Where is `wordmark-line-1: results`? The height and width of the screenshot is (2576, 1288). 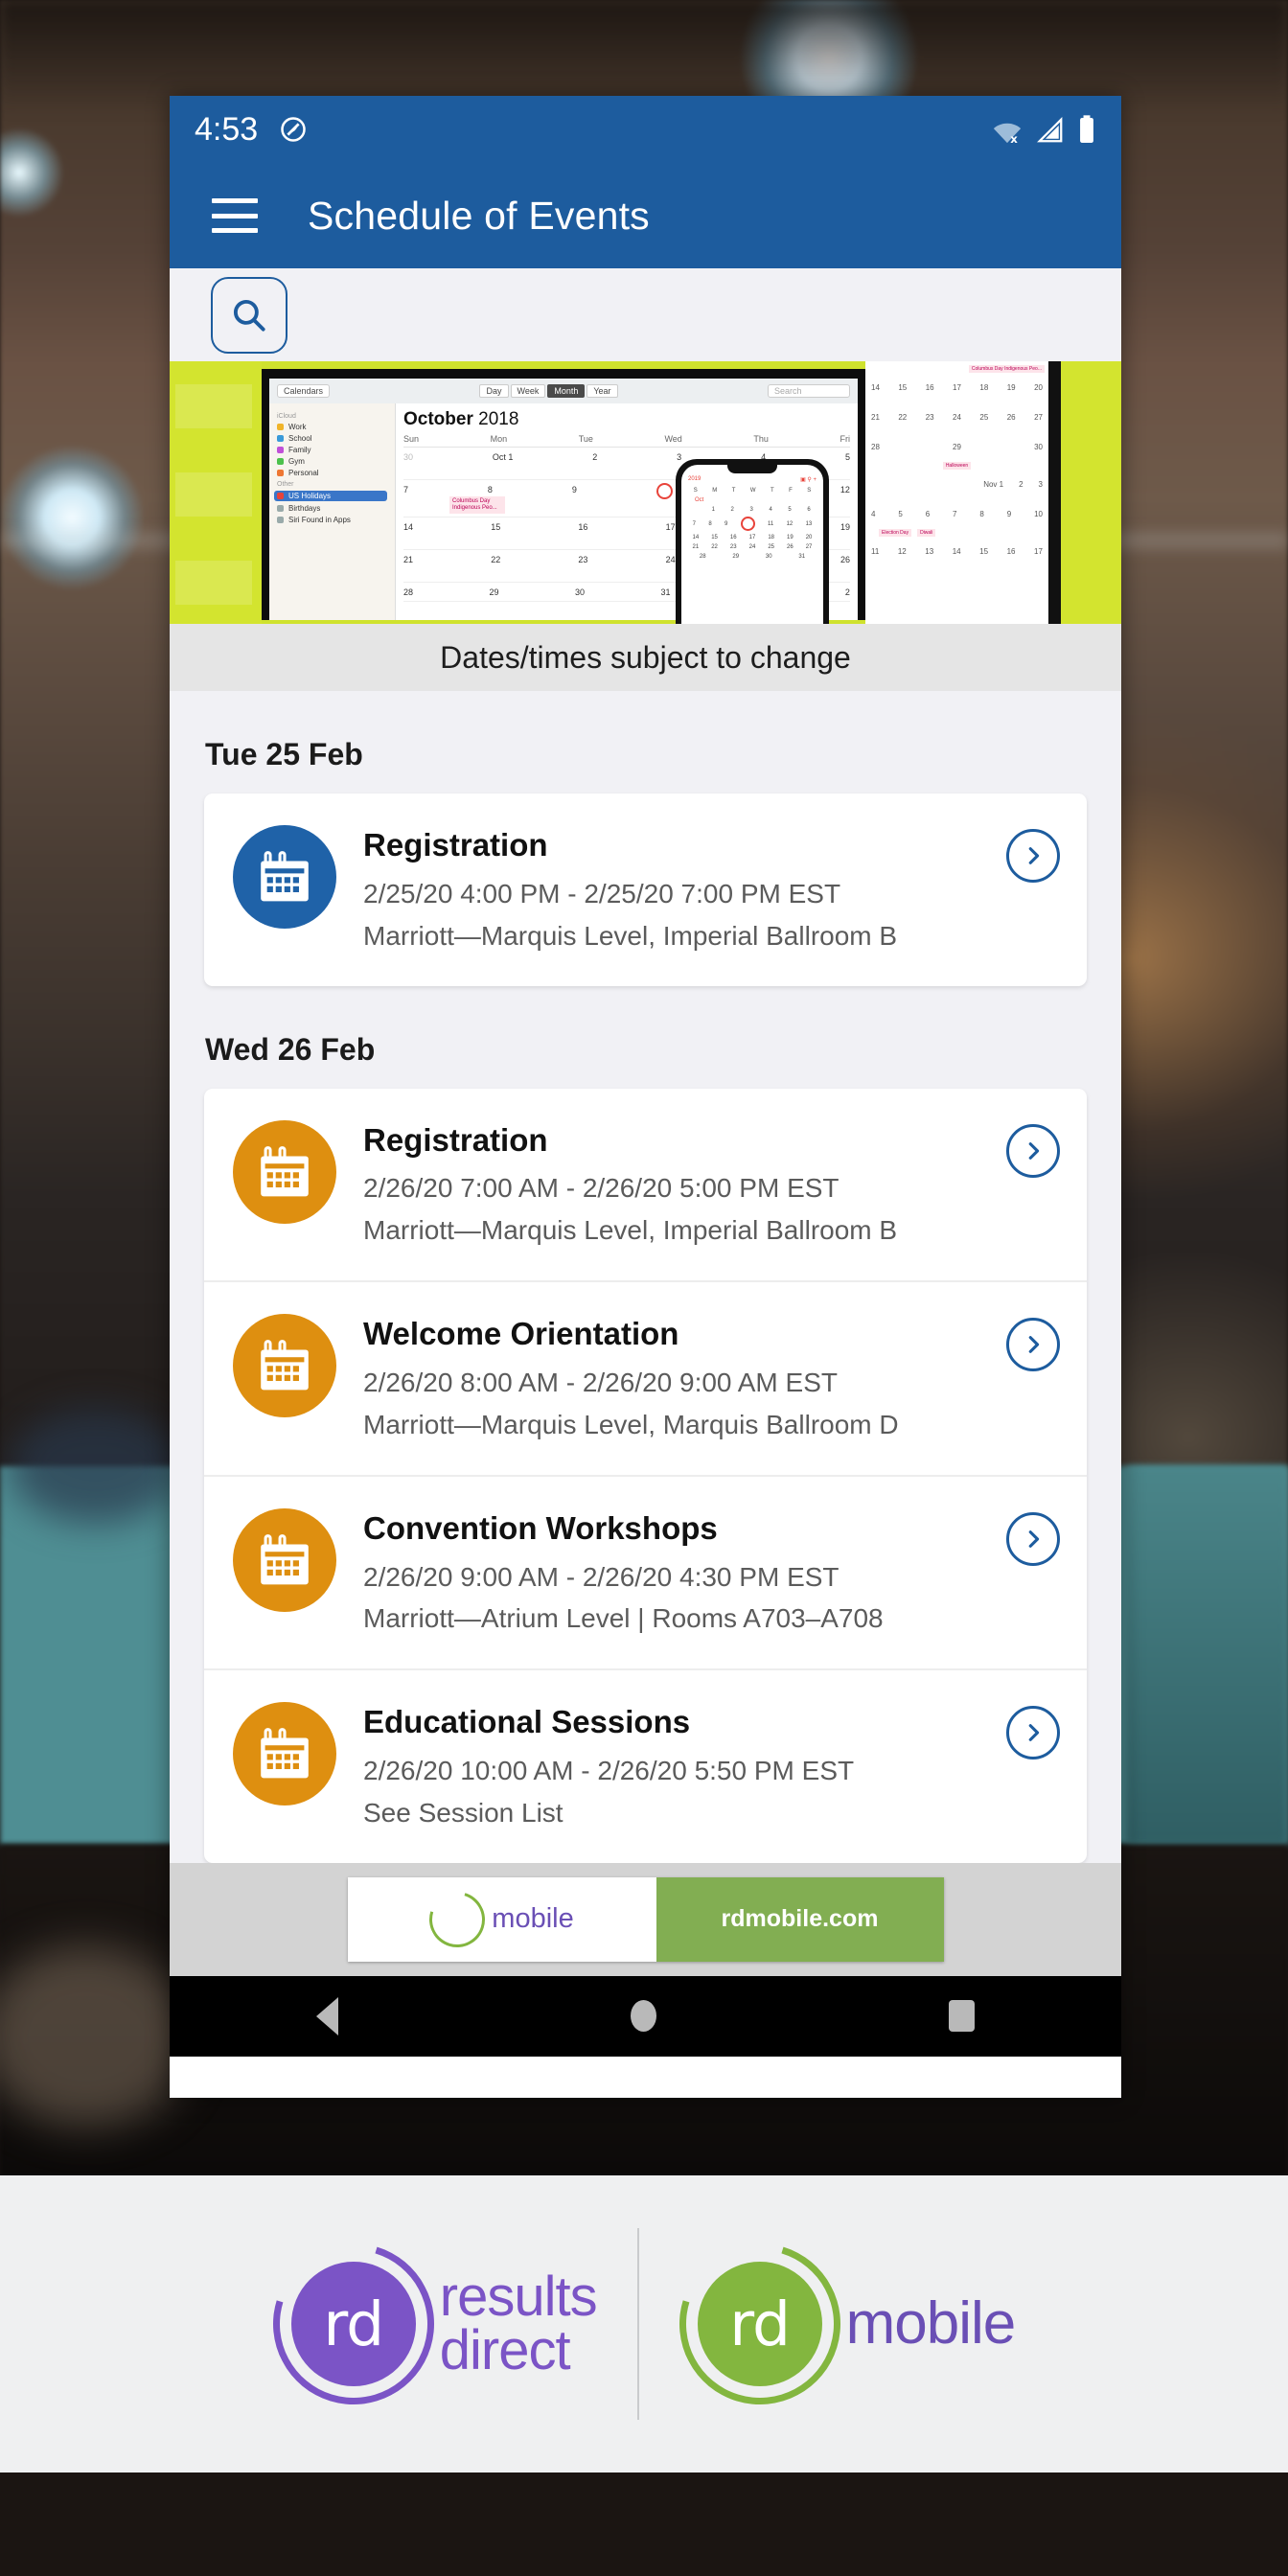 wordmark-line-1: results is located at coordinates (518, 2296).